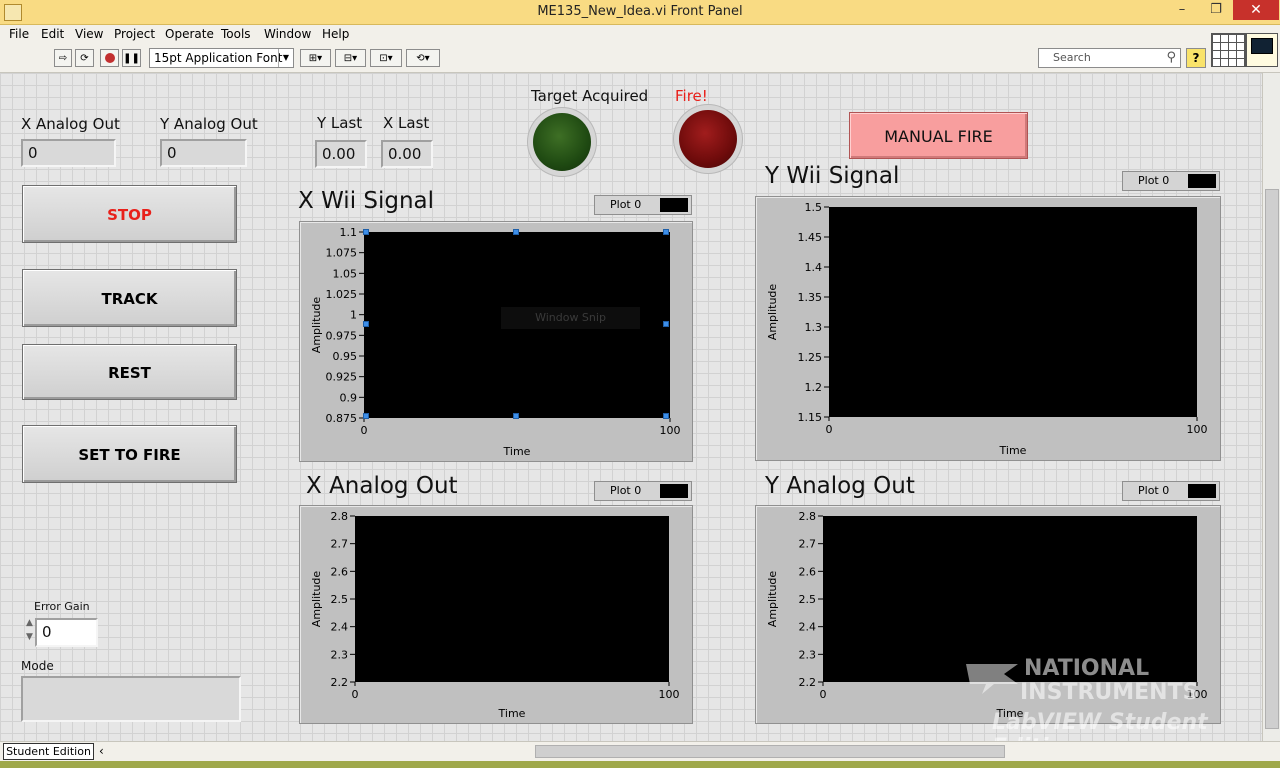  What do you see at coordinates (52, 34) in the screenshot?
I see `menu-edit: Edit` at bounding box center [52, 34].